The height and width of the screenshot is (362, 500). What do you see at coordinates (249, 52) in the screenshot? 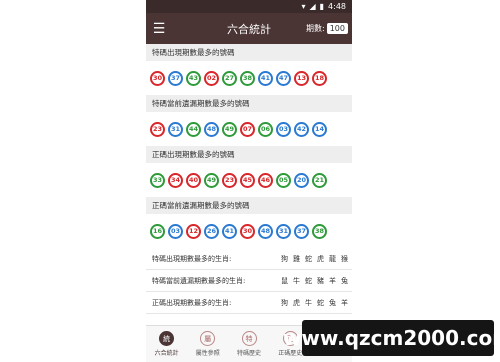
I see `section-title: 特碼出現期數最多的號碼` at bounding box center [249, 52].